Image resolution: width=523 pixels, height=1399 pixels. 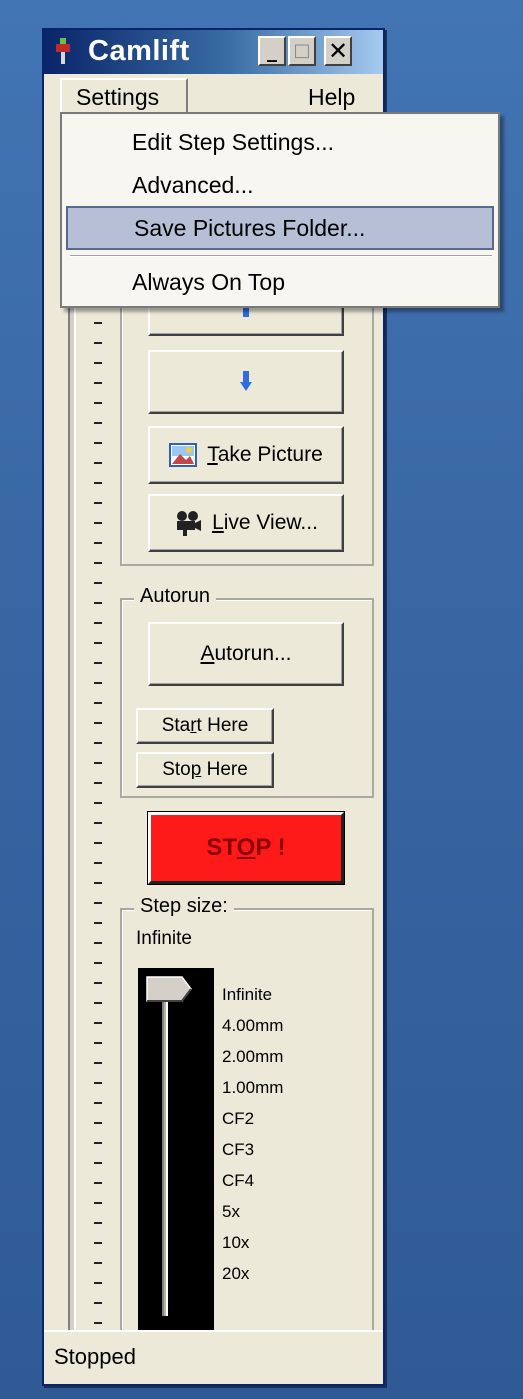 I want to click on step-size-current: Infinite, so click(x=164, y=938).